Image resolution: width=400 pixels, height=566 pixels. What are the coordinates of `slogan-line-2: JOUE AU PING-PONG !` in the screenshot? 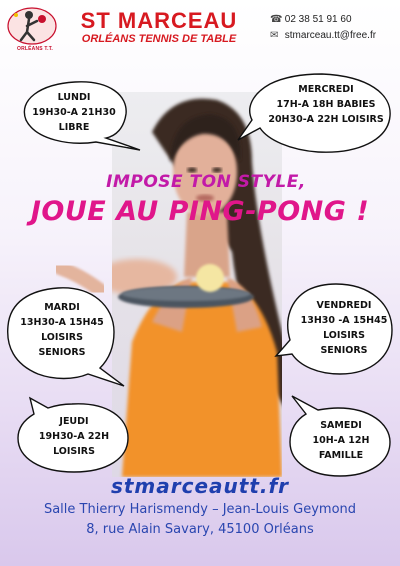 It's located at (200, 211).